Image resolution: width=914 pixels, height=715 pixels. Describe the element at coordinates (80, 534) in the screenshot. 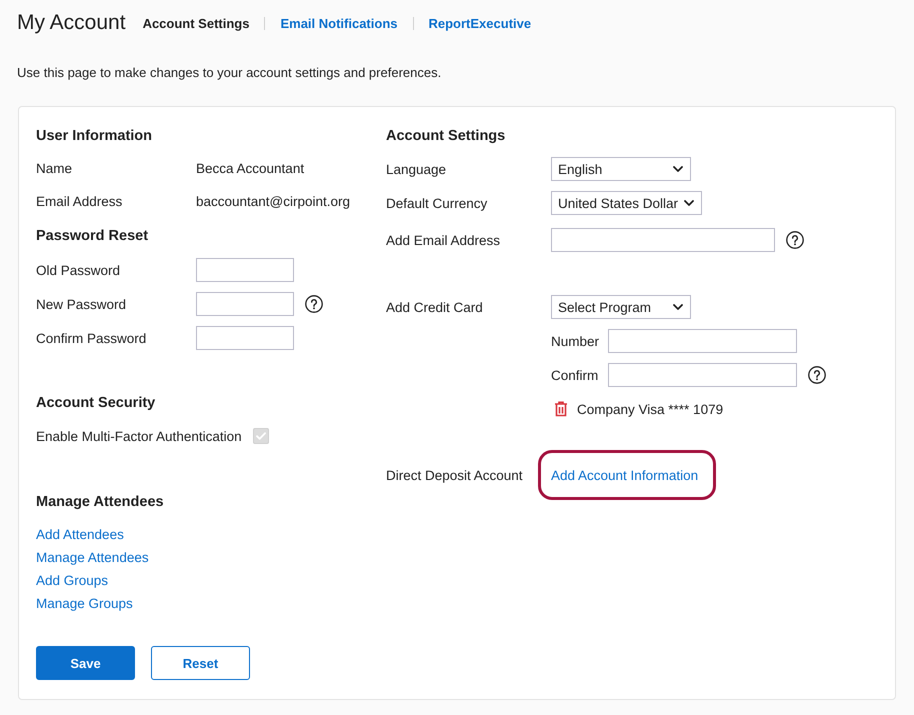

I see `attendee-link: Add Attendees` at that location.